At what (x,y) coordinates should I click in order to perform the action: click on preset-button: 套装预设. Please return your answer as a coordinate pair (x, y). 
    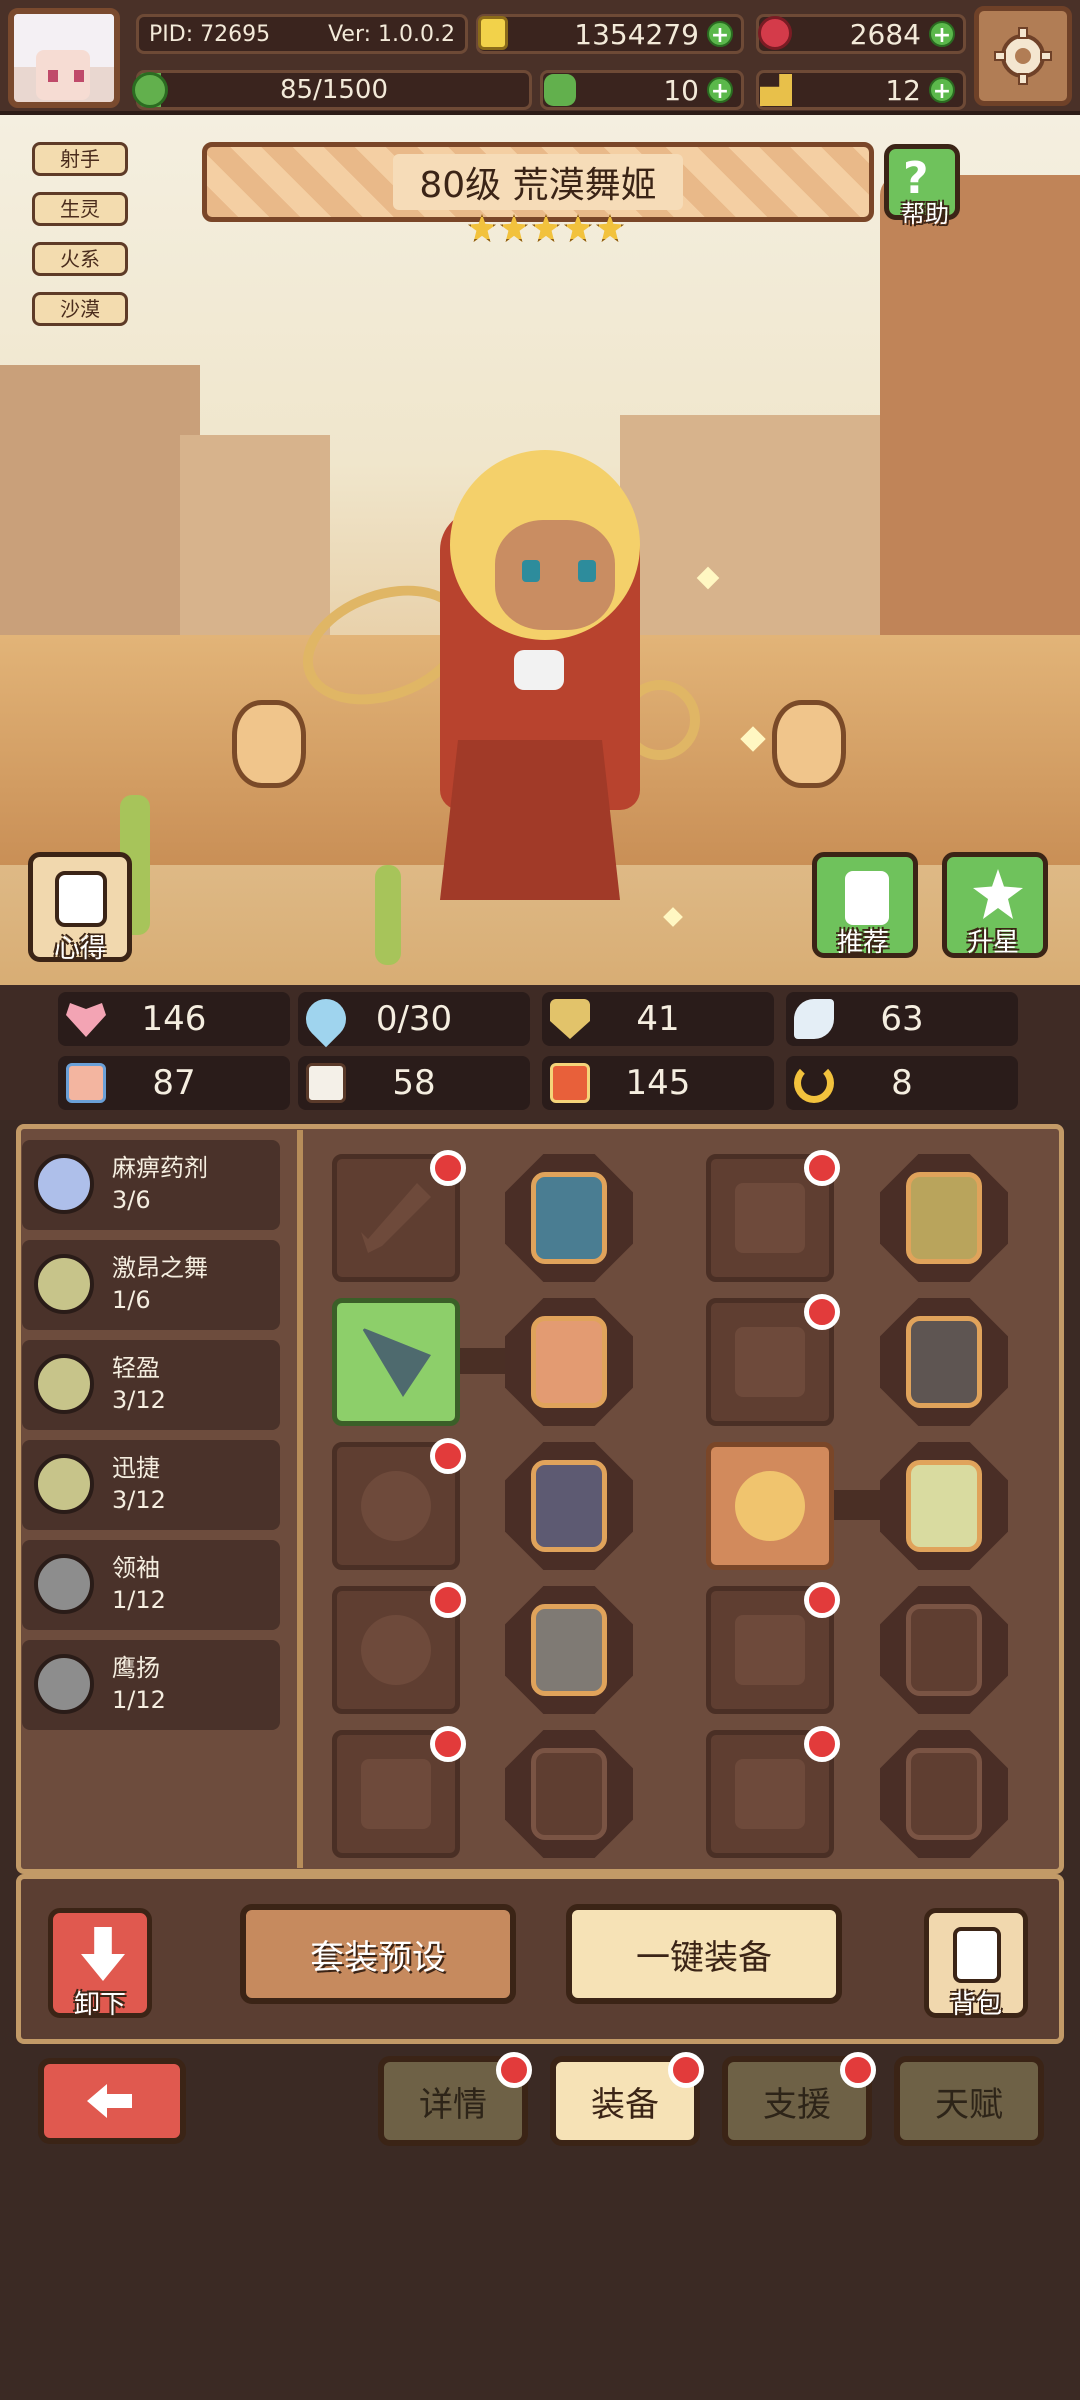
    Looking at the image, I should click on (378, 1954).